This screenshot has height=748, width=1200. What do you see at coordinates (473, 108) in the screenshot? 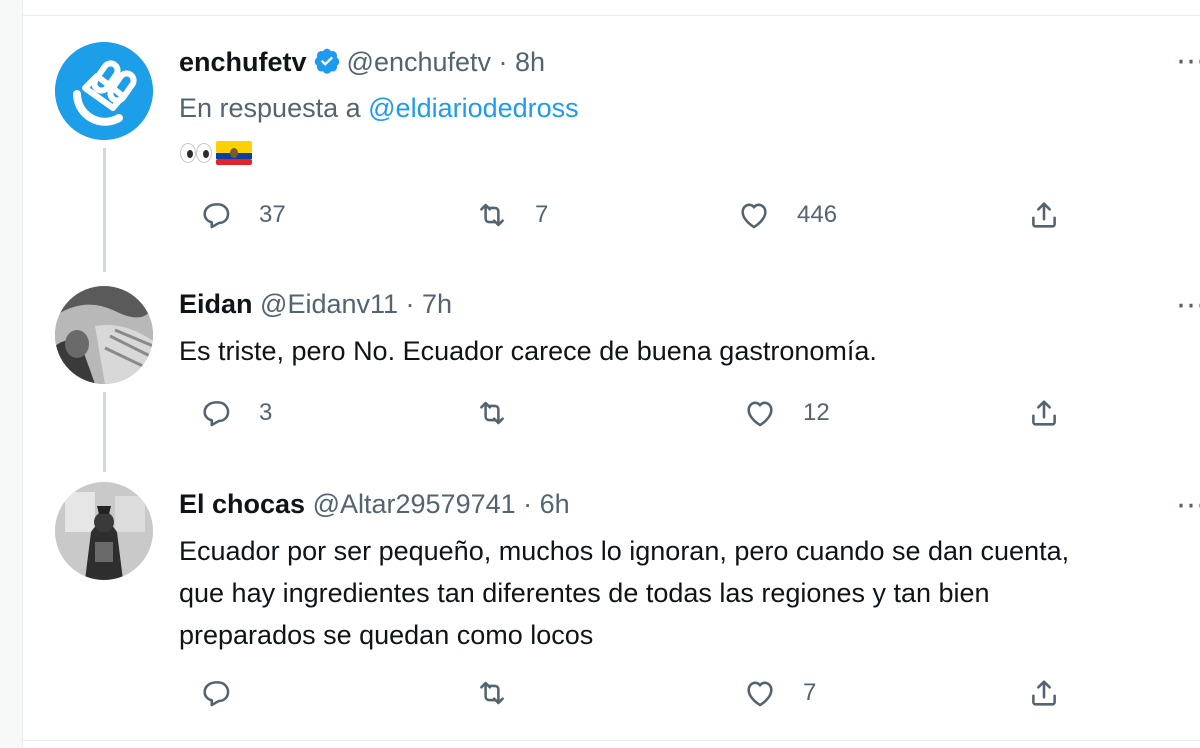
I see `reply-handle-link: @eldiariodedross` at bounding box center [473, 108].